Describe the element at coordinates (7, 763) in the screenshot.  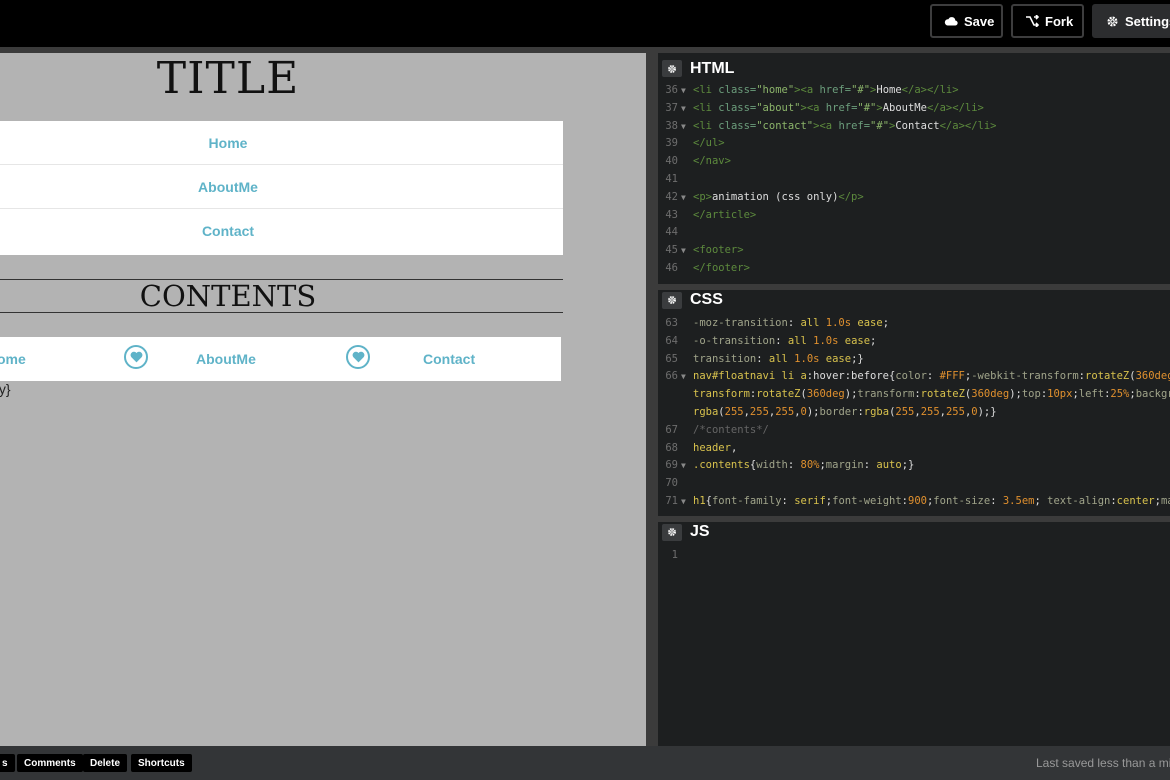
I see `bottom-button-assets: s` at that location.